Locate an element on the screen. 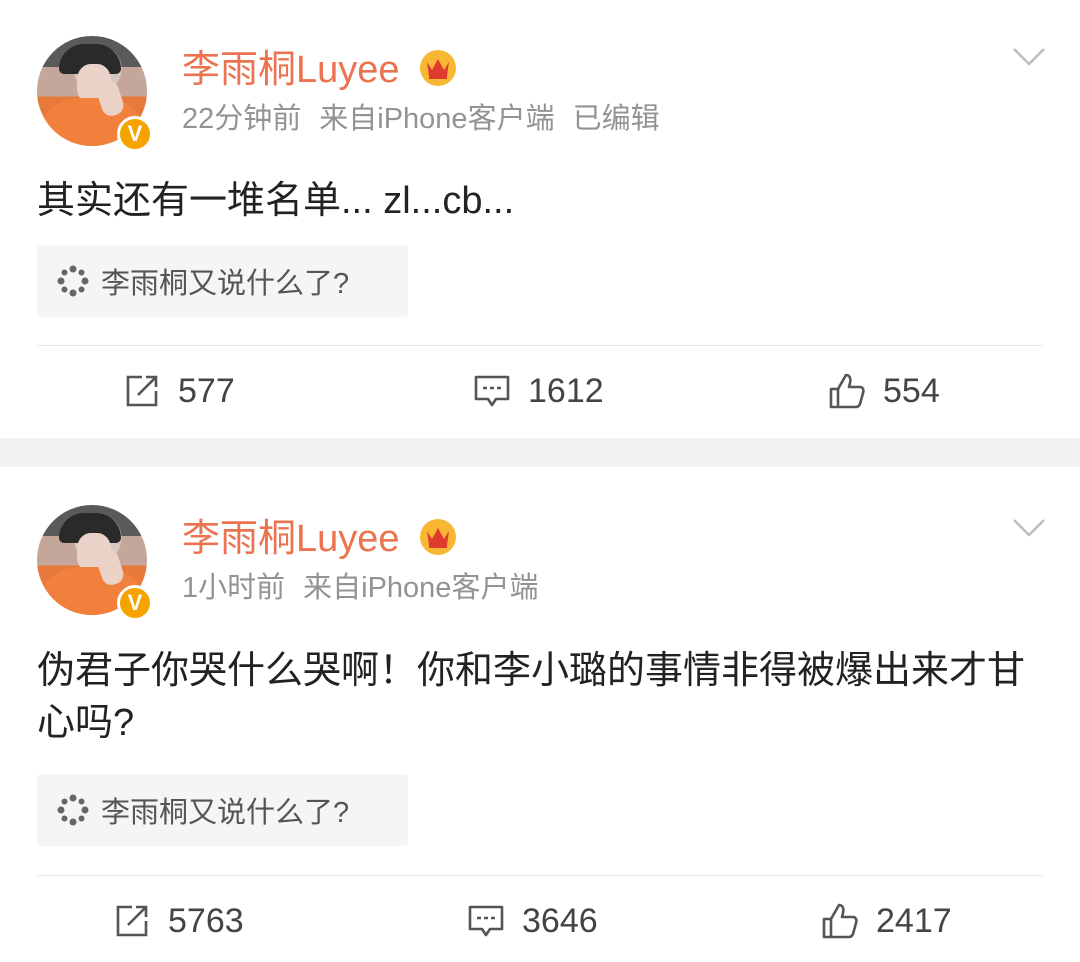 The image size is (1080, 962). like-count: 554 is located at coordinates (911, 391).